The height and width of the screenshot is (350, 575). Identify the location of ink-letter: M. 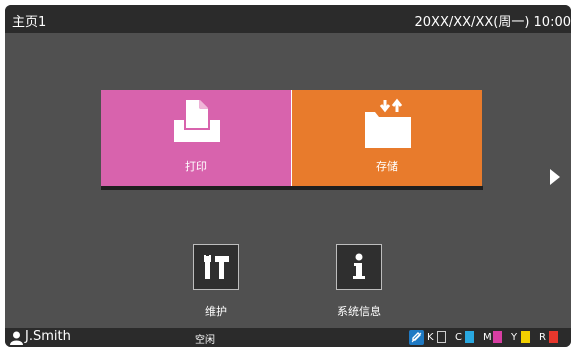
(487, 337).